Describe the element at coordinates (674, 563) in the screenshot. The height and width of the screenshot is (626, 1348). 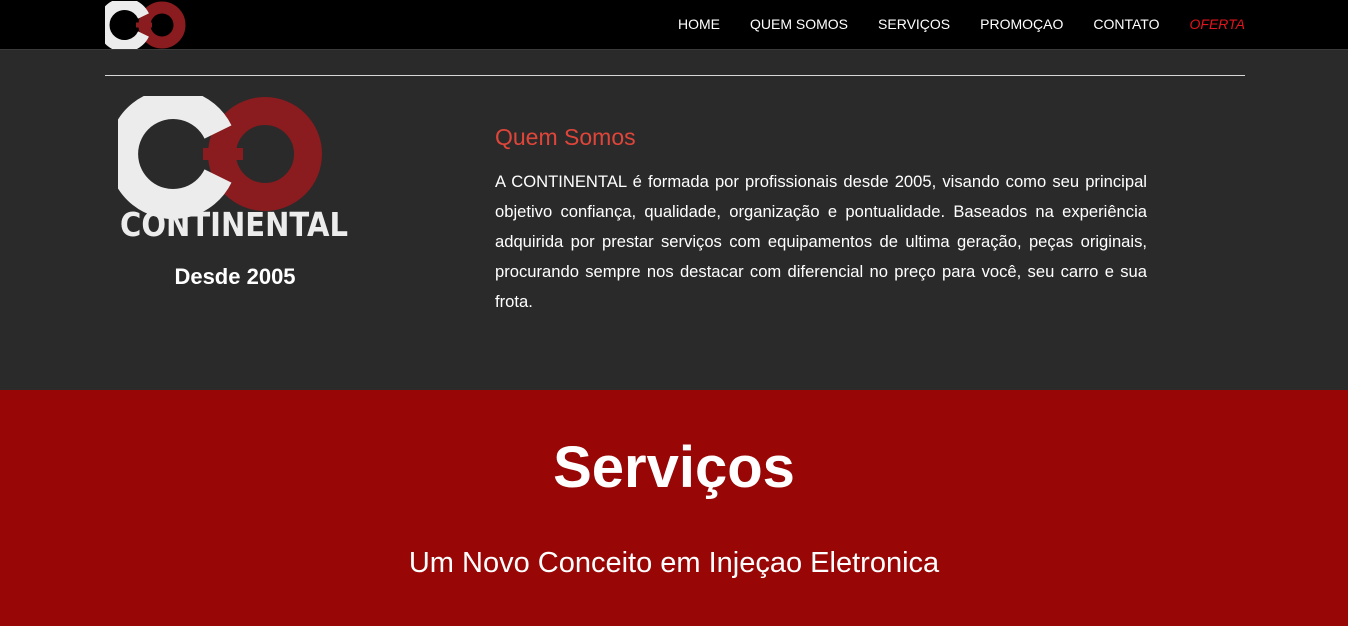
I see `services-subheading: Um Novo Conceito em Injeçao Eletronica` at that location.